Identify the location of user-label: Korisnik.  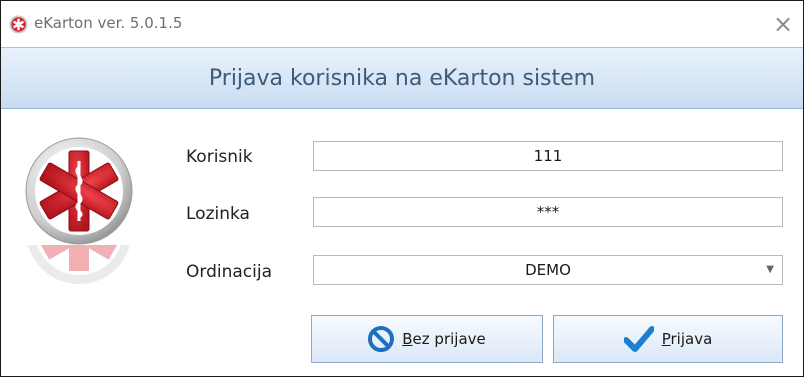
(219, 157).